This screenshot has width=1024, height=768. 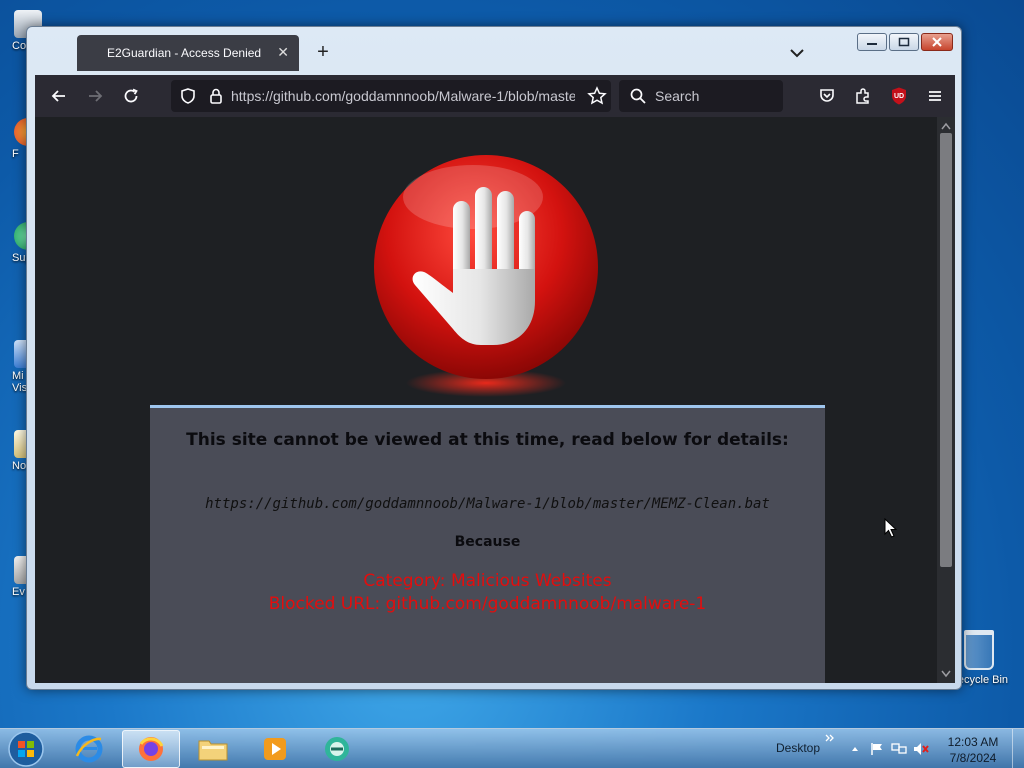 I want to click on toolbar-buttons: UD, so click(x=883, y=96).